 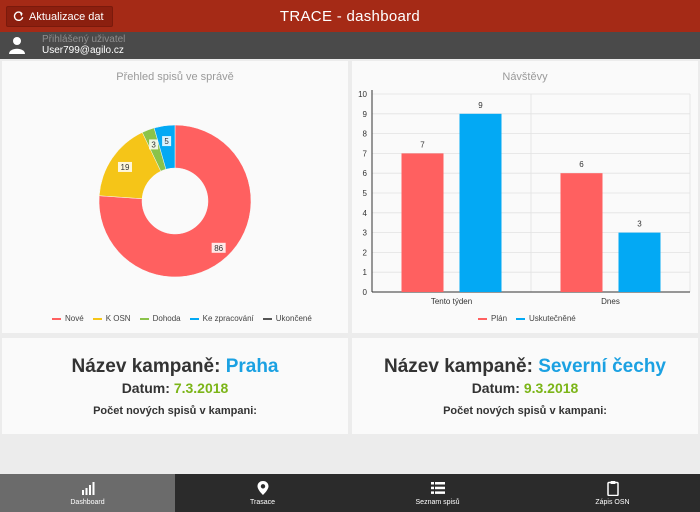 I want to click on page-title: TRACE - dashboard, so click(x=350, y=16).